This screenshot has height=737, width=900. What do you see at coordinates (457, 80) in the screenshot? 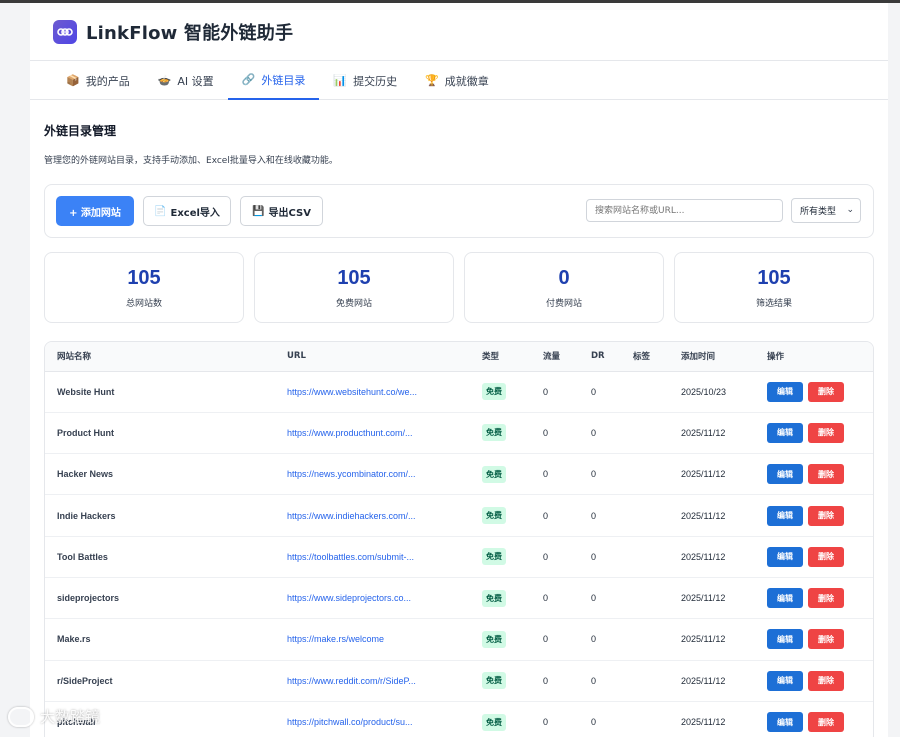
I see `tab-achievements: 🏆 成就徽章` at bounding box center [457, 80].